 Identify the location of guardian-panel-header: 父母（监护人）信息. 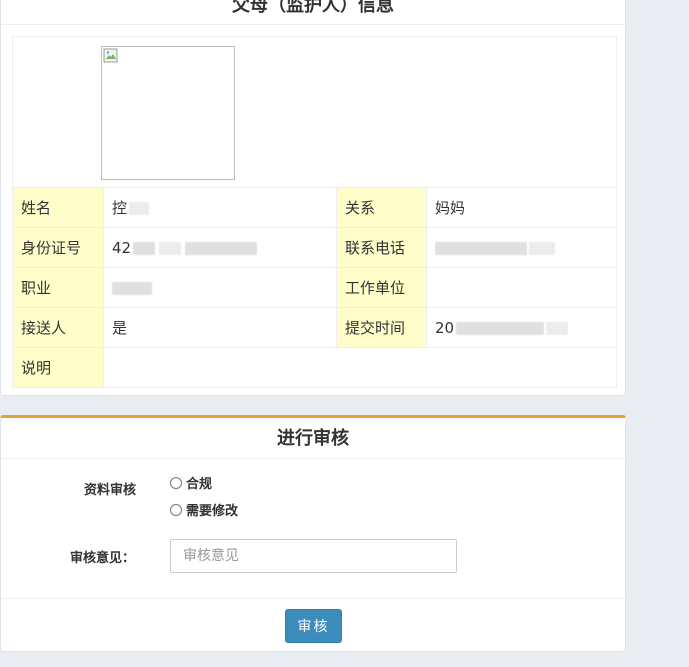
(313, 12).